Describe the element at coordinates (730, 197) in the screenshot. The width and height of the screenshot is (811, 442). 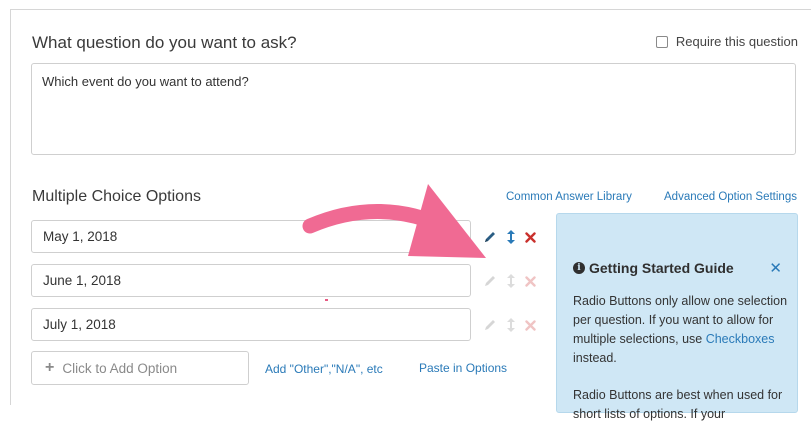
I see `advanced-option-settings-link: Advanced Option Settings` at that location.